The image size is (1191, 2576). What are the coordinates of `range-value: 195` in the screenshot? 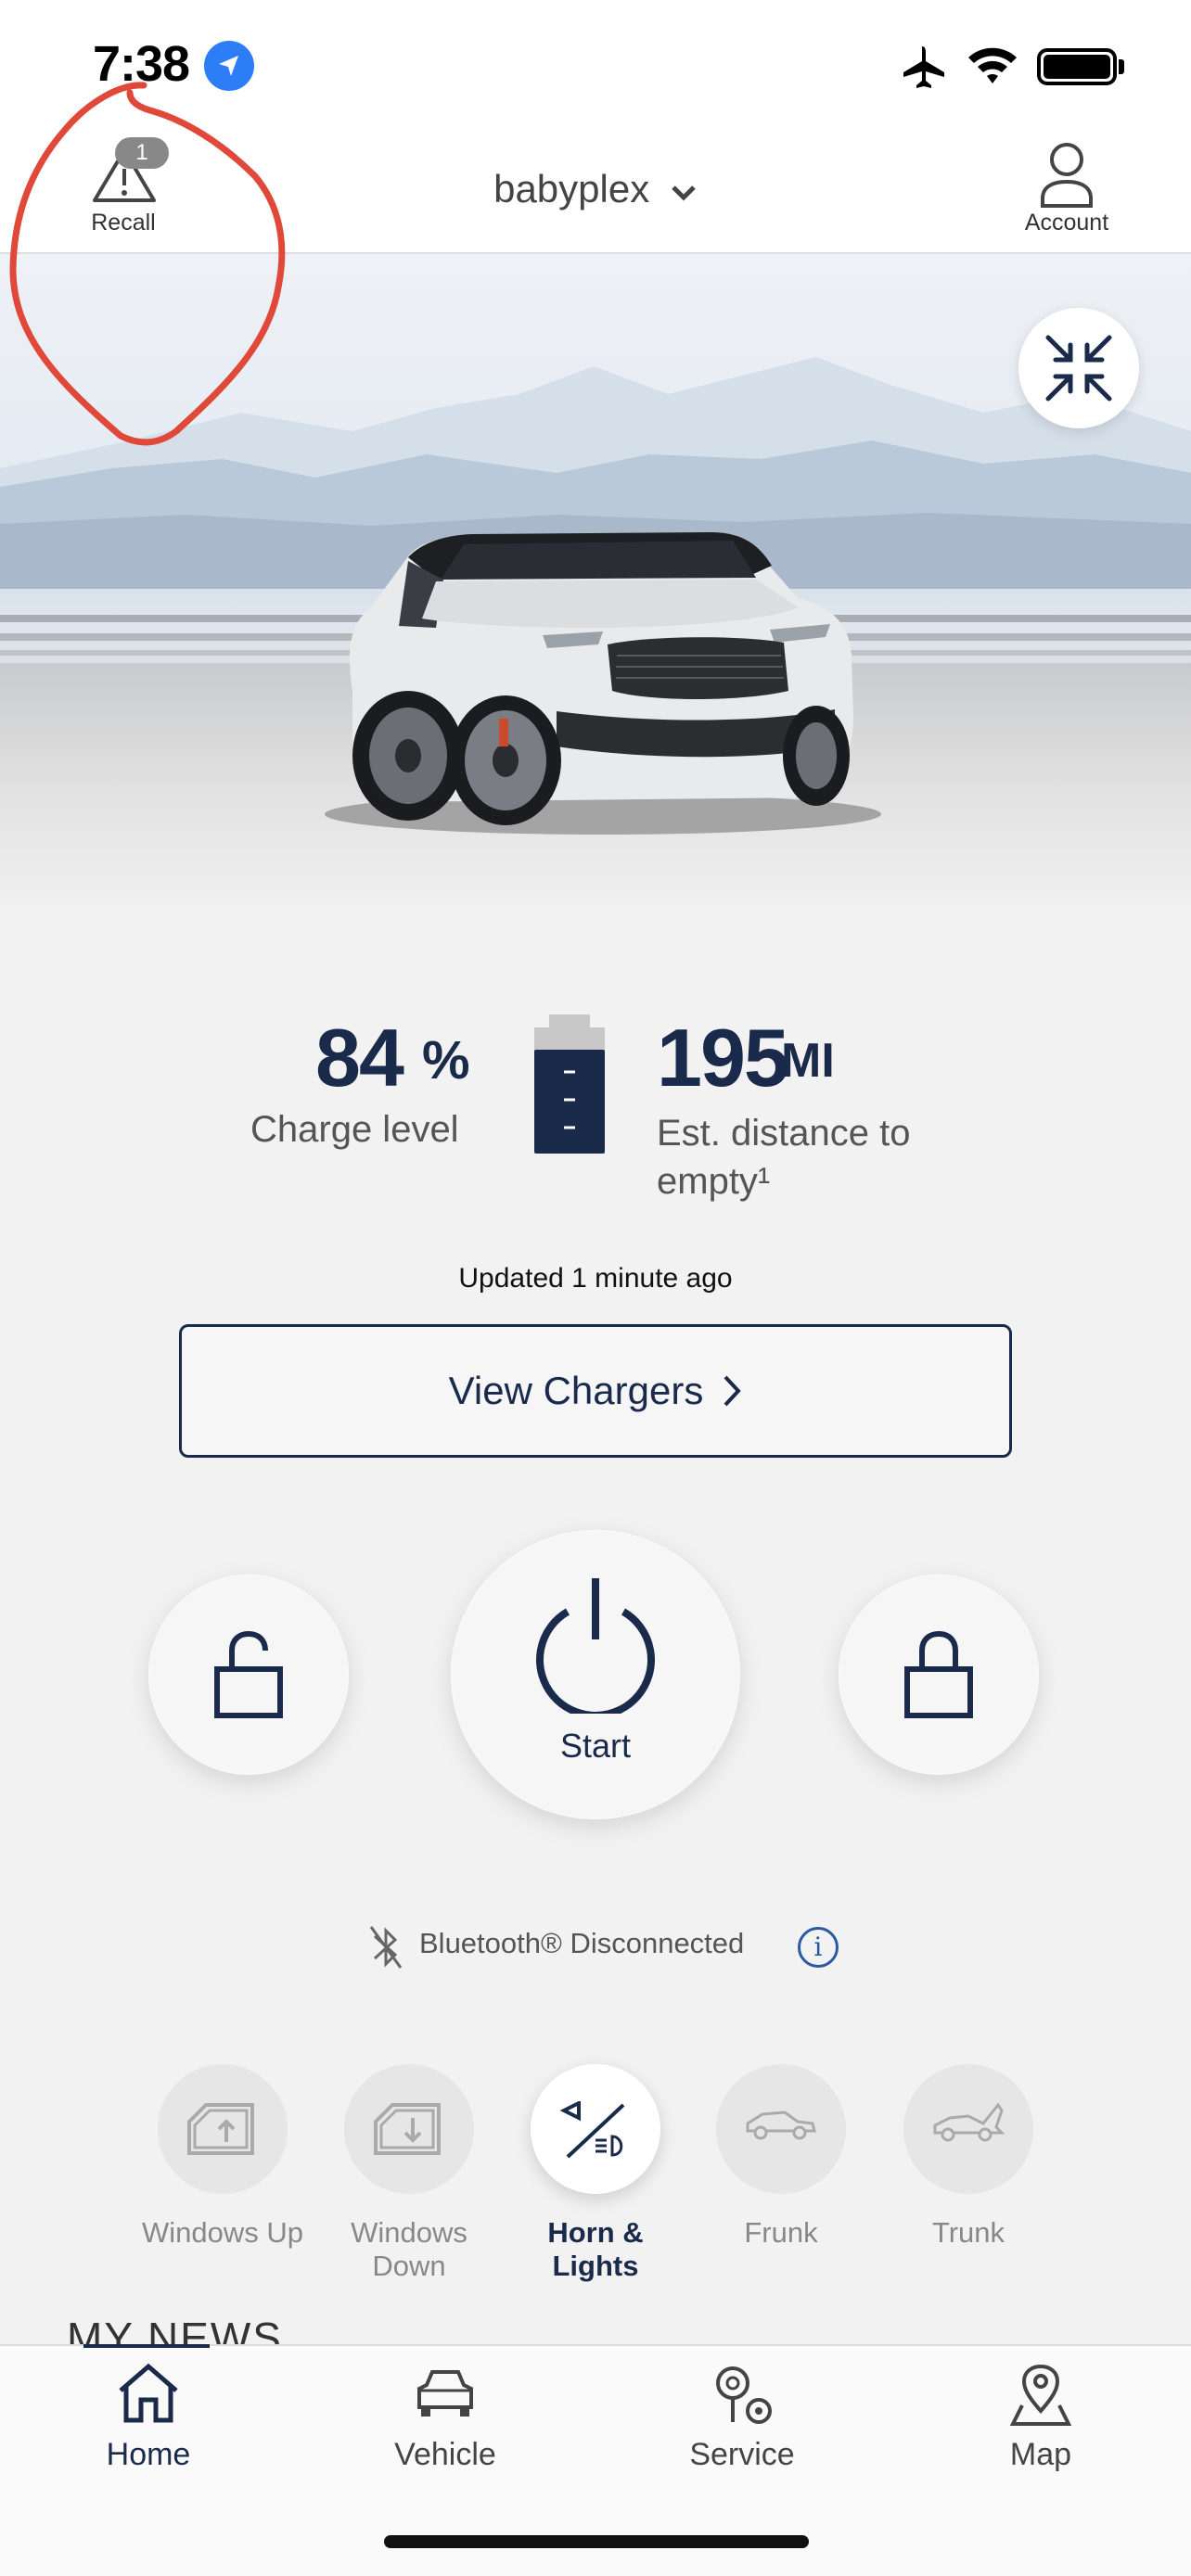 It's located at (723, 1057).